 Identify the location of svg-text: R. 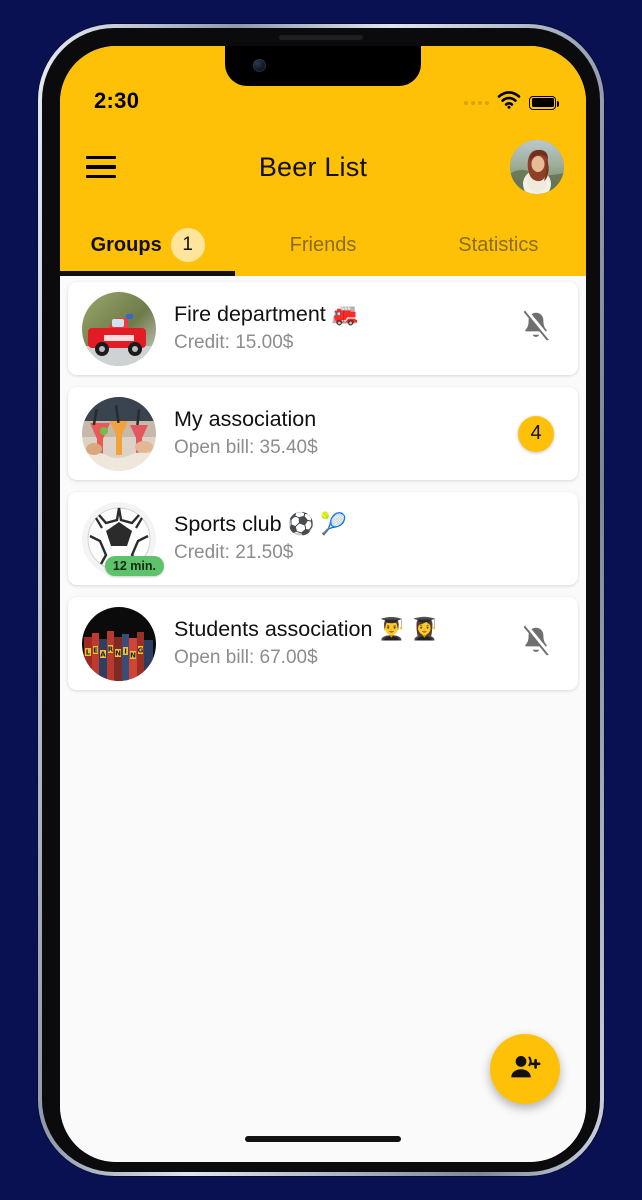
(111, 649).